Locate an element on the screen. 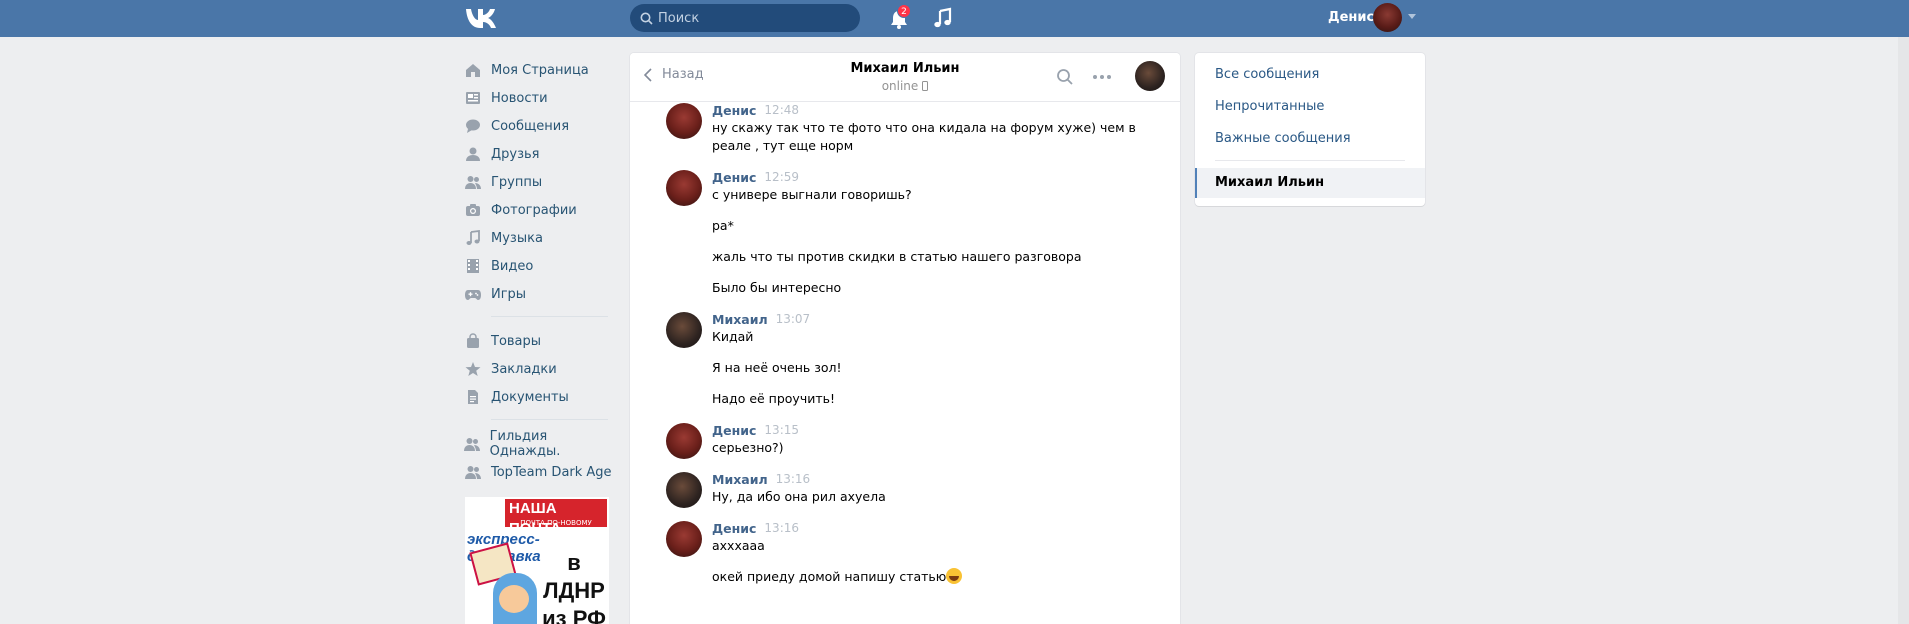 The width and height of the screenshot is (1909, 624). camera-icon is located at coordinates (473, 210).